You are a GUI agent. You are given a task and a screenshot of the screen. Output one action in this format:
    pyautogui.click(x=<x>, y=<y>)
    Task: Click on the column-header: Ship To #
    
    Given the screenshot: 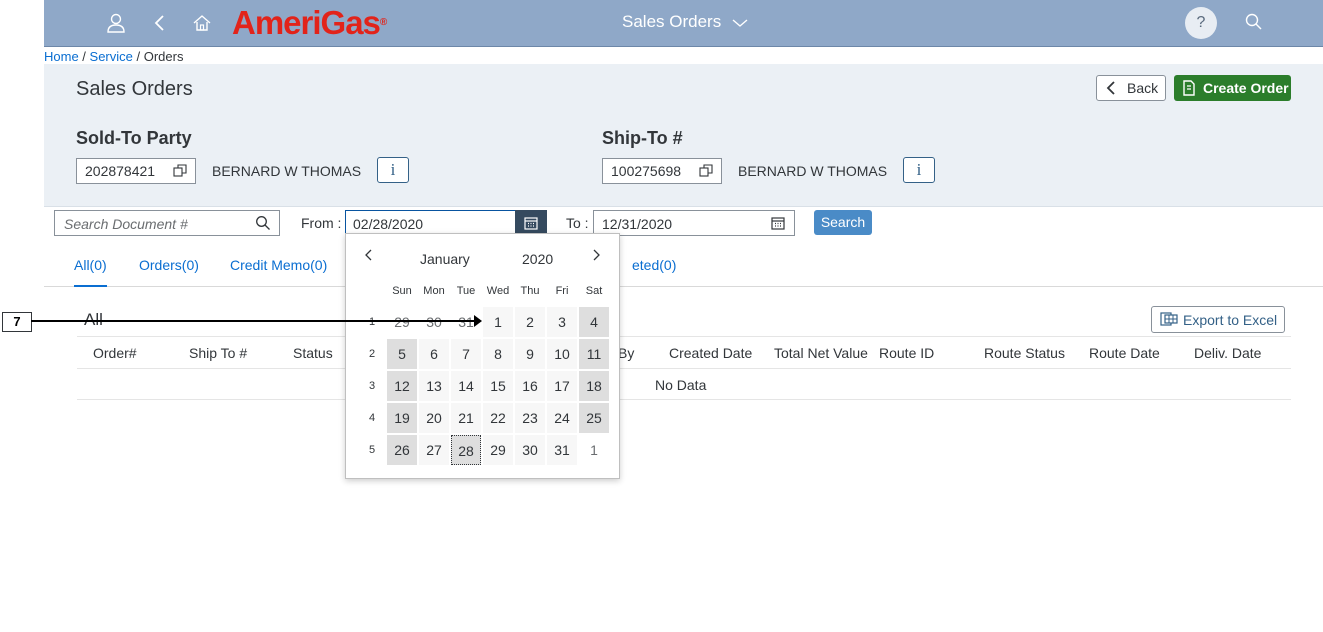 What is the action you would take?
    pyautogui.click(x=218, y=353)
    